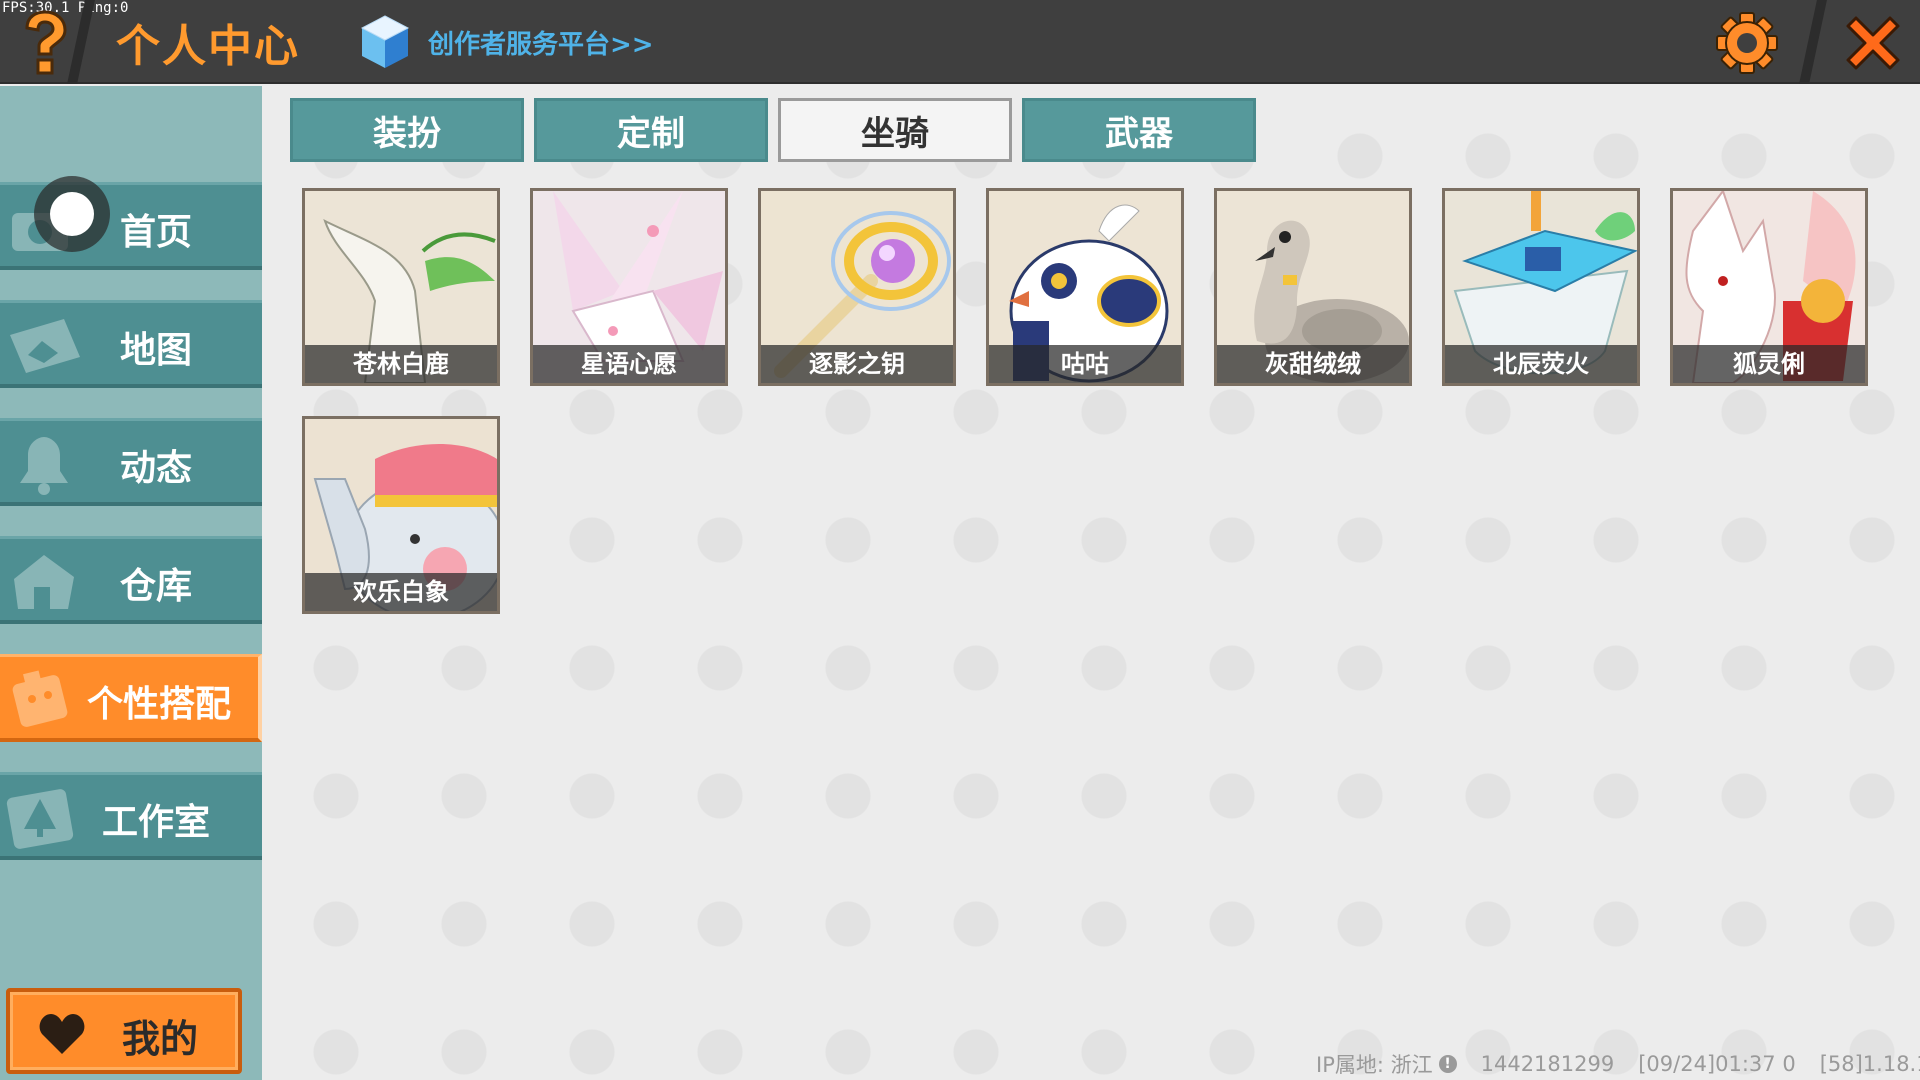 This screenshot has height=1080, width=1920. I want to click on tab-dressup: 装扮, so click(407, 130).